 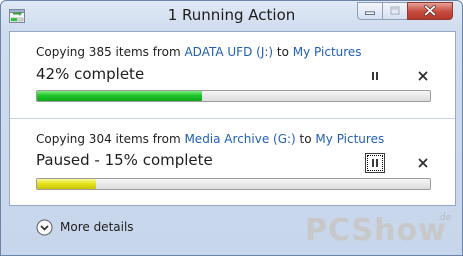 I want to click on maximize-button, so click(x=395, y=11).